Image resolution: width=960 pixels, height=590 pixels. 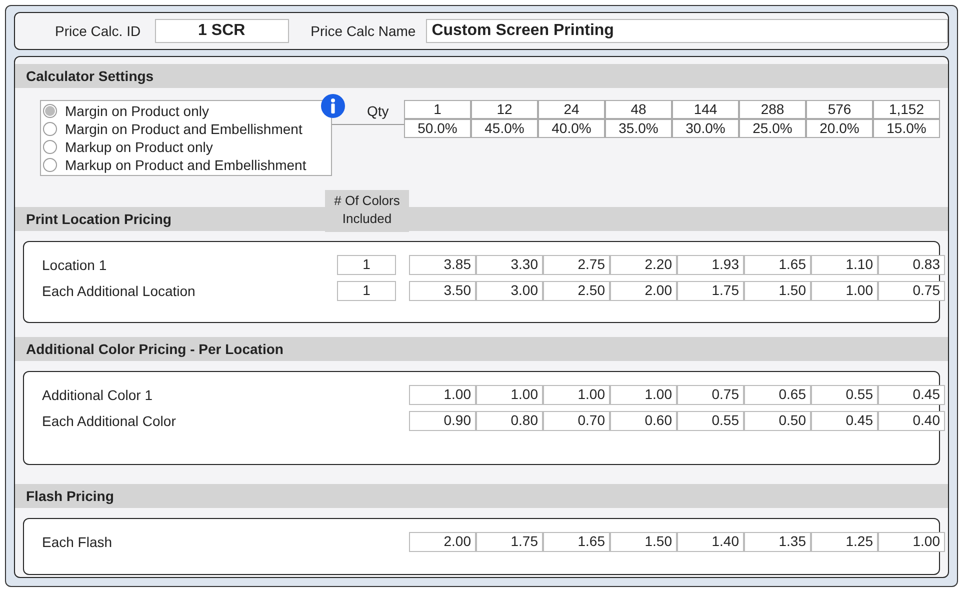 What do you see at coordinates (98, 31) in the screenshot?
I see `id-label: Price Calc. ID` at bounding box center [98, 31].